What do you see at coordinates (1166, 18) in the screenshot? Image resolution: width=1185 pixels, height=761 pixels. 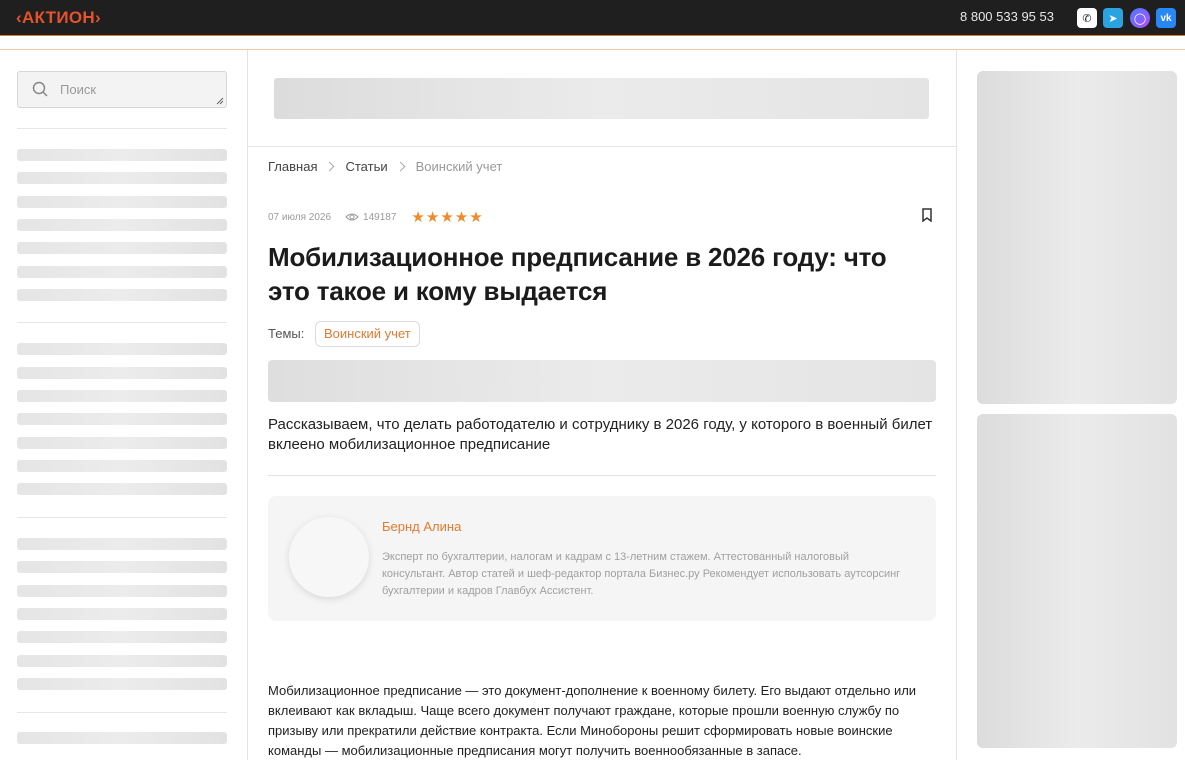 I see `vk-icon: vk` at bounding box center [1166, 18].